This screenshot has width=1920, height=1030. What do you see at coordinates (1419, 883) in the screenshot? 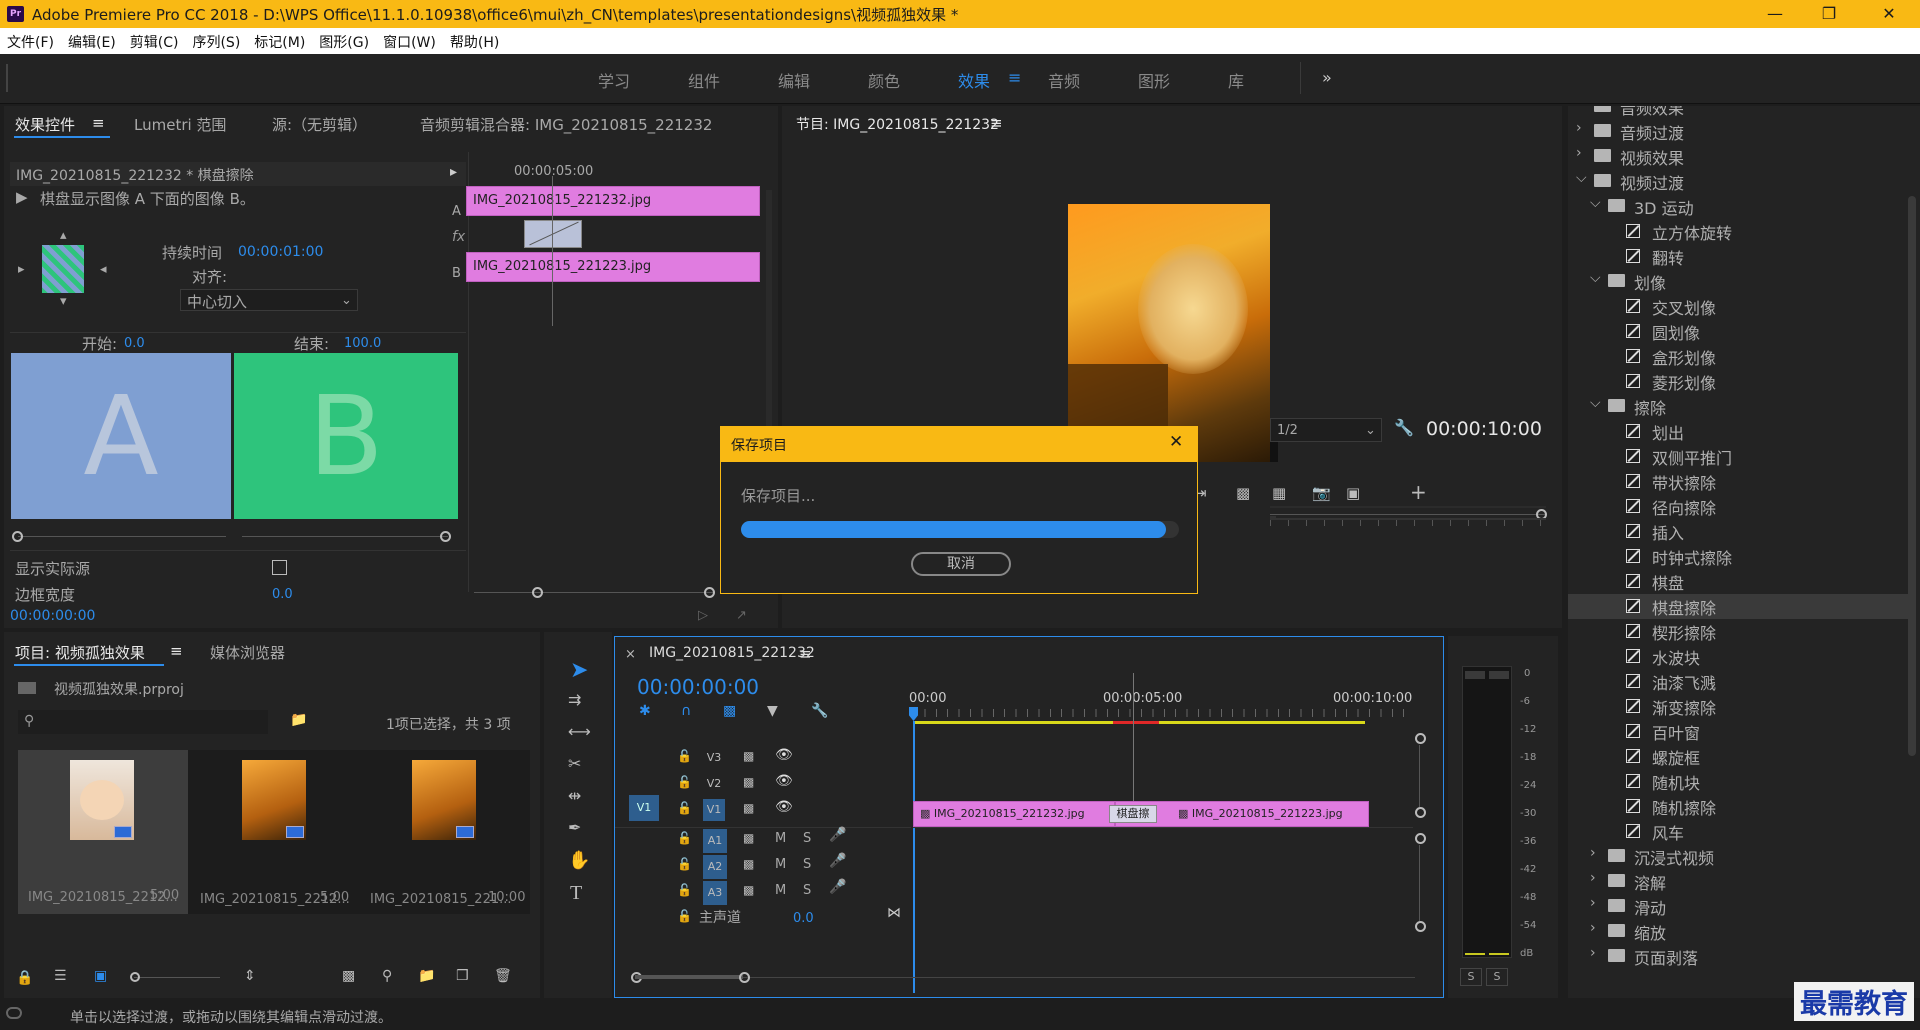
I see `audio-scroll-track` at bounding box center [1419, 883].